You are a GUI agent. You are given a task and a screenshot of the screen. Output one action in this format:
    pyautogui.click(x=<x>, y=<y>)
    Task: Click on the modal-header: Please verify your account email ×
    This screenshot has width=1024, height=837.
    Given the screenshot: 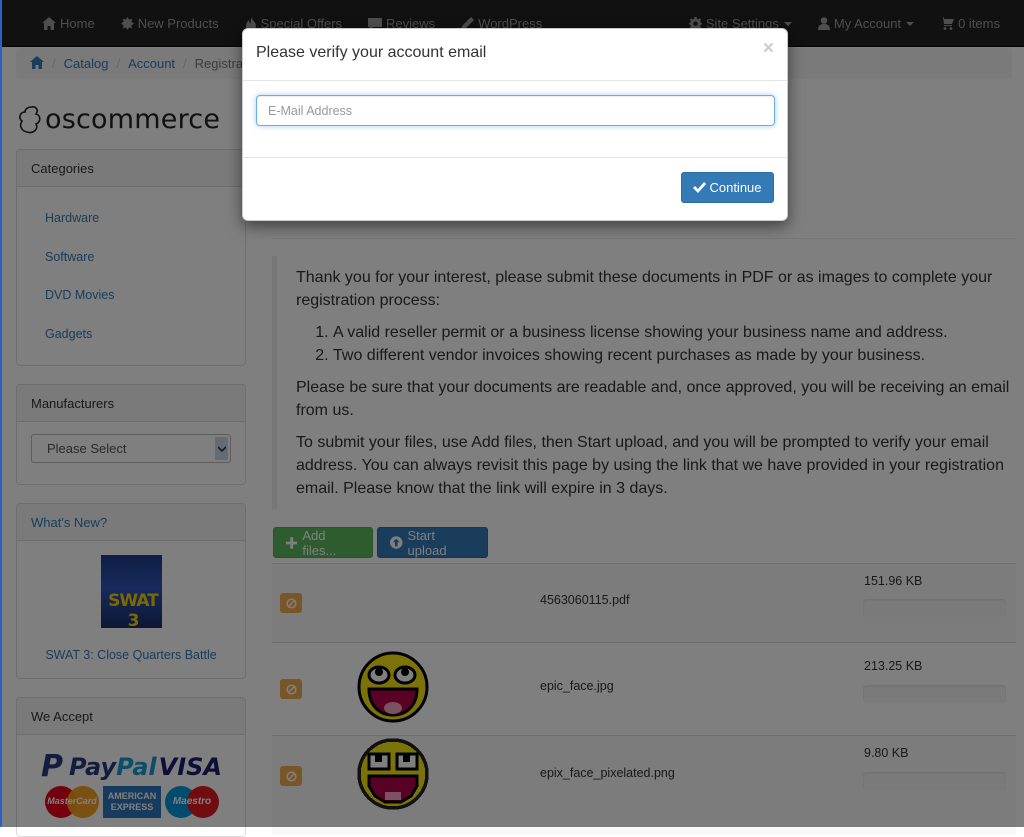 What is the action you would take?
    pyautogui.click(x=515, y=55)
    